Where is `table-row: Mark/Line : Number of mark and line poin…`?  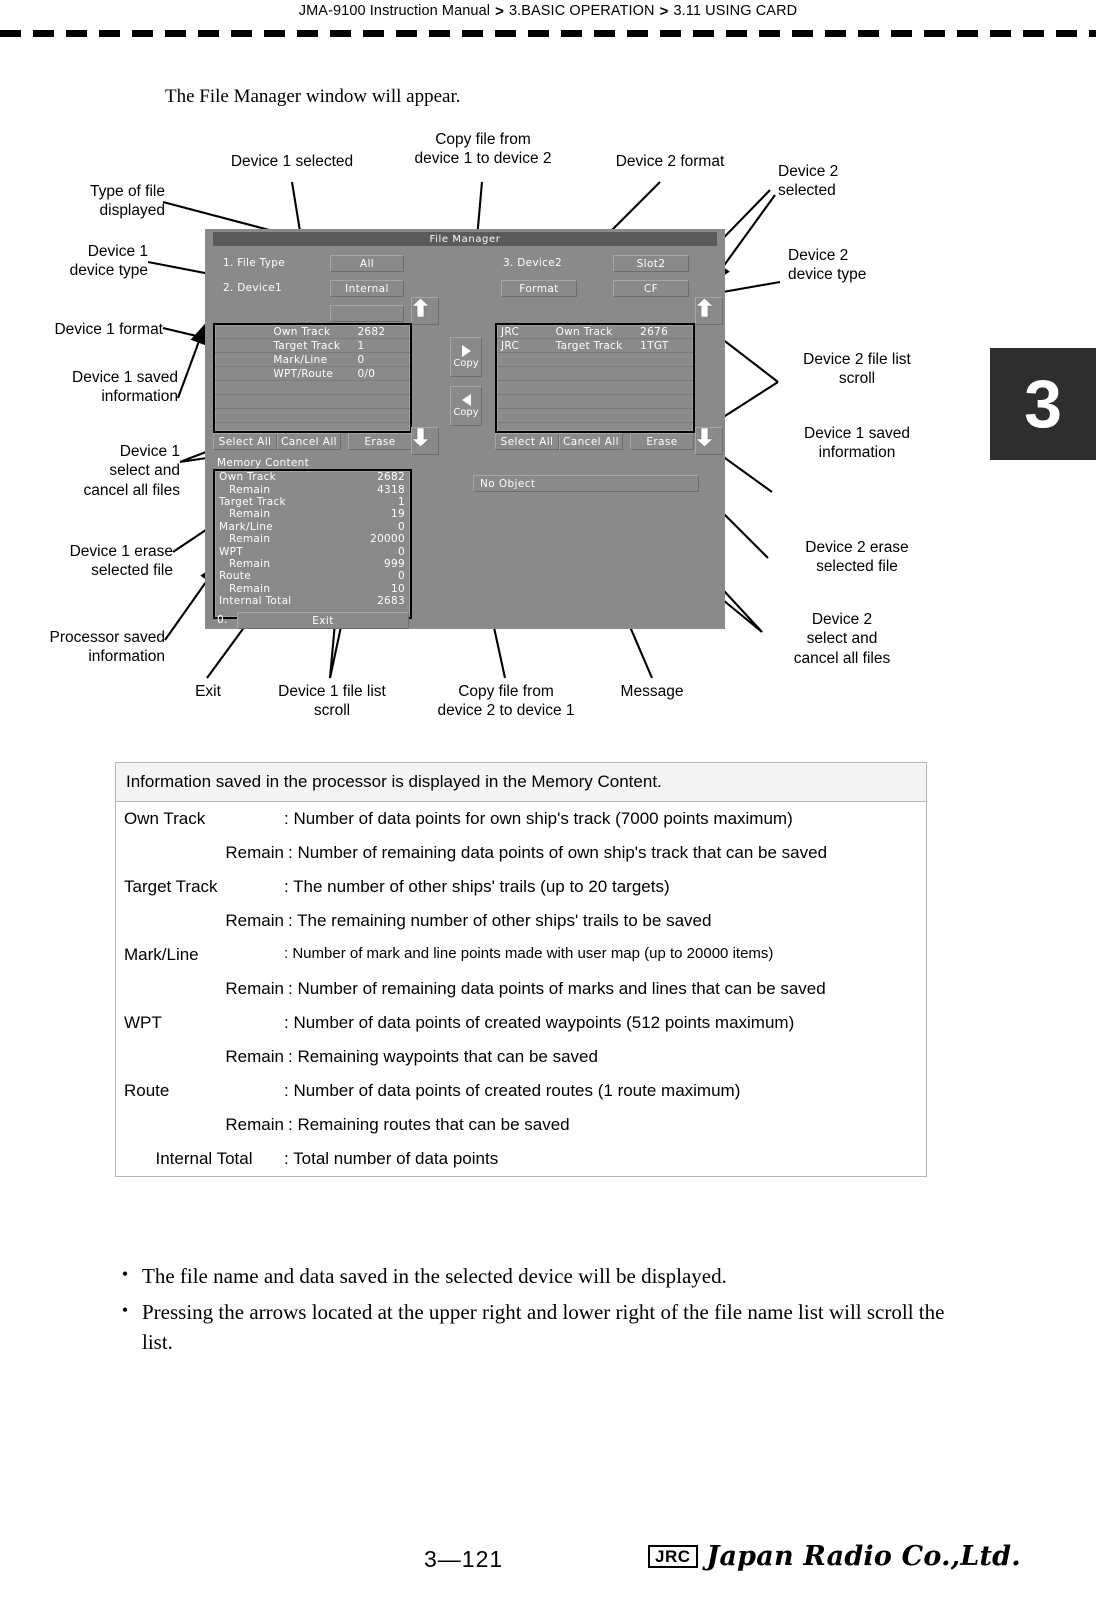 table-row: Mark/Line : Number of mark and line poin… is located at coordinates (521, 955).